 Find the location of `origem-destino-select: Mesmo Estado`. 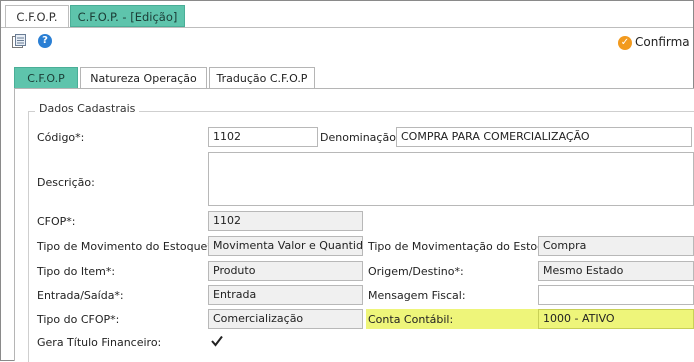

origem-destino-select: Mesmo Estado is located at coordinates (616, 271).